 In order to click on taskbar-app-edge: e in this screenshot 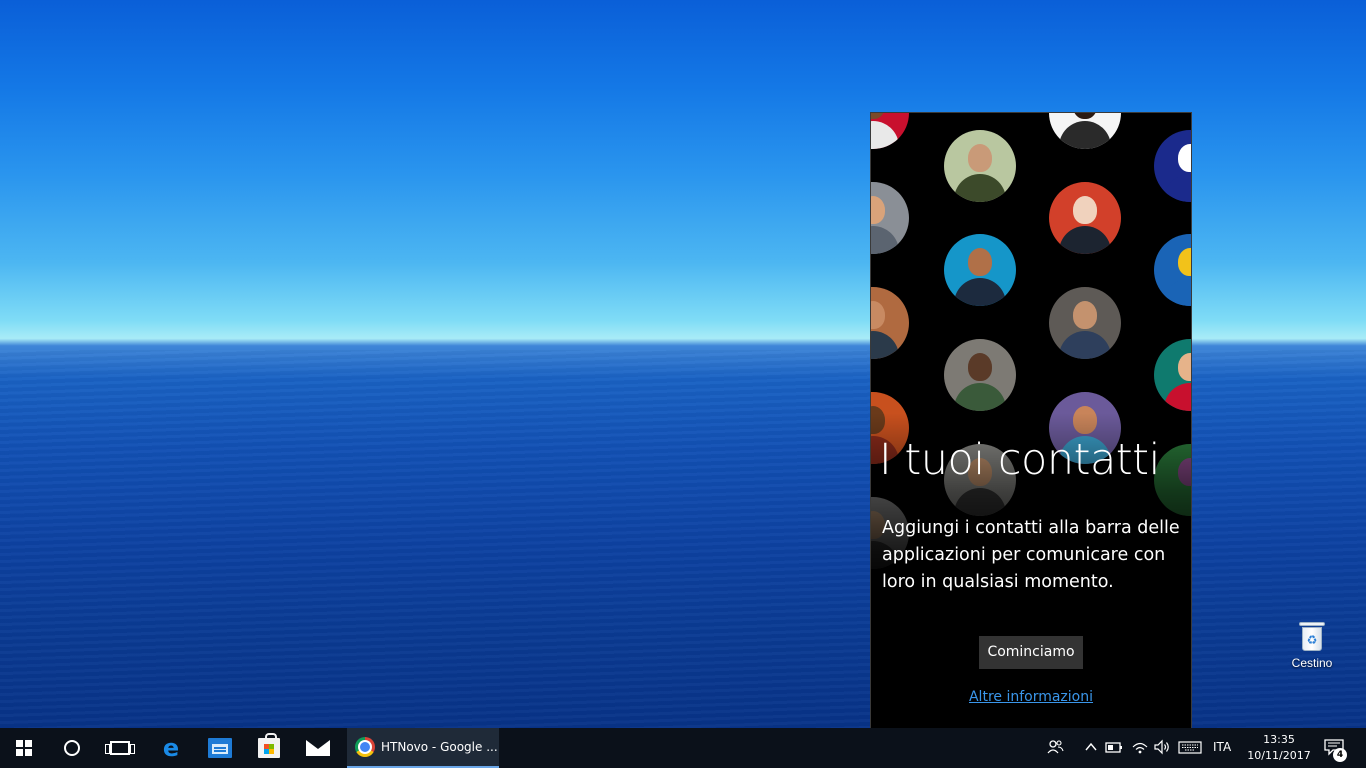, I will do `click(171, 748)`.